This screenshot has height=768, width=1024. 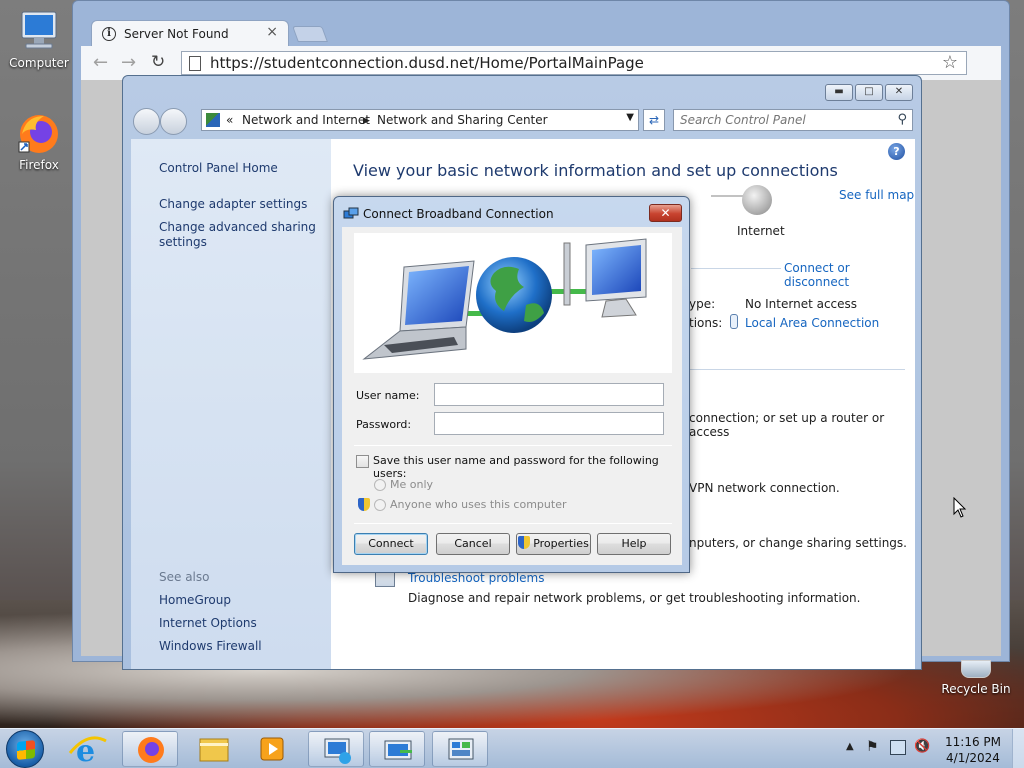 What do you see at coordinates (812, 323) in the screenshot?
I see `link-local-area-connection: Local Area Connection` at bounding box center [812, 323].